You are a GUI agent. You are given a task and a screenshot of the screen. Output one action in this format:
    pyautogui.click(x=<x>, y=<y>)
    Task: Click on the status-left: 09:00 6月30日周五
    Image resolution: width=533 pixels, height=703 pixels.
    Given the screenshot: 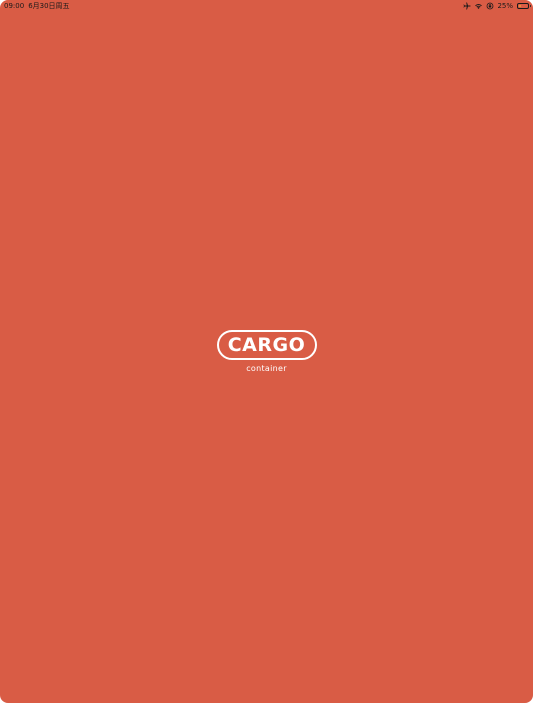 What is the action you would take?
    pyautogui.click(x=37, y=6)
    